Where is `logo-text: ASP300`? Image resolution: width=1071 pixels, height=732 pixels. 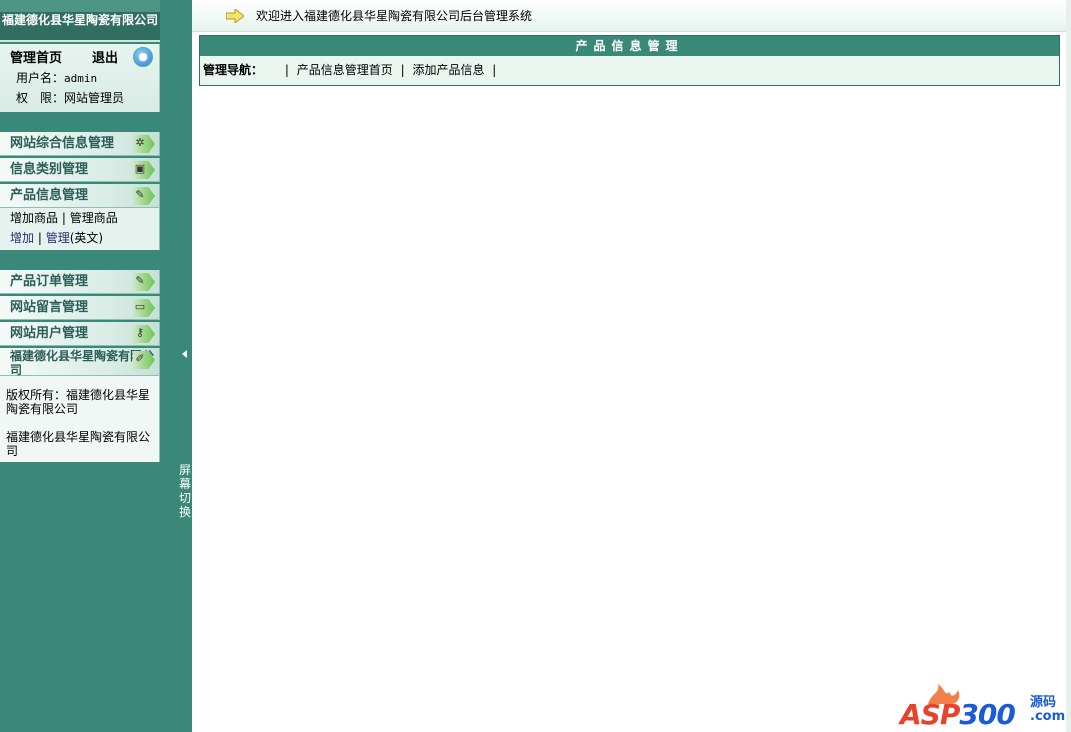 logo-text: ASP300 is located at coordinates (958, 714).